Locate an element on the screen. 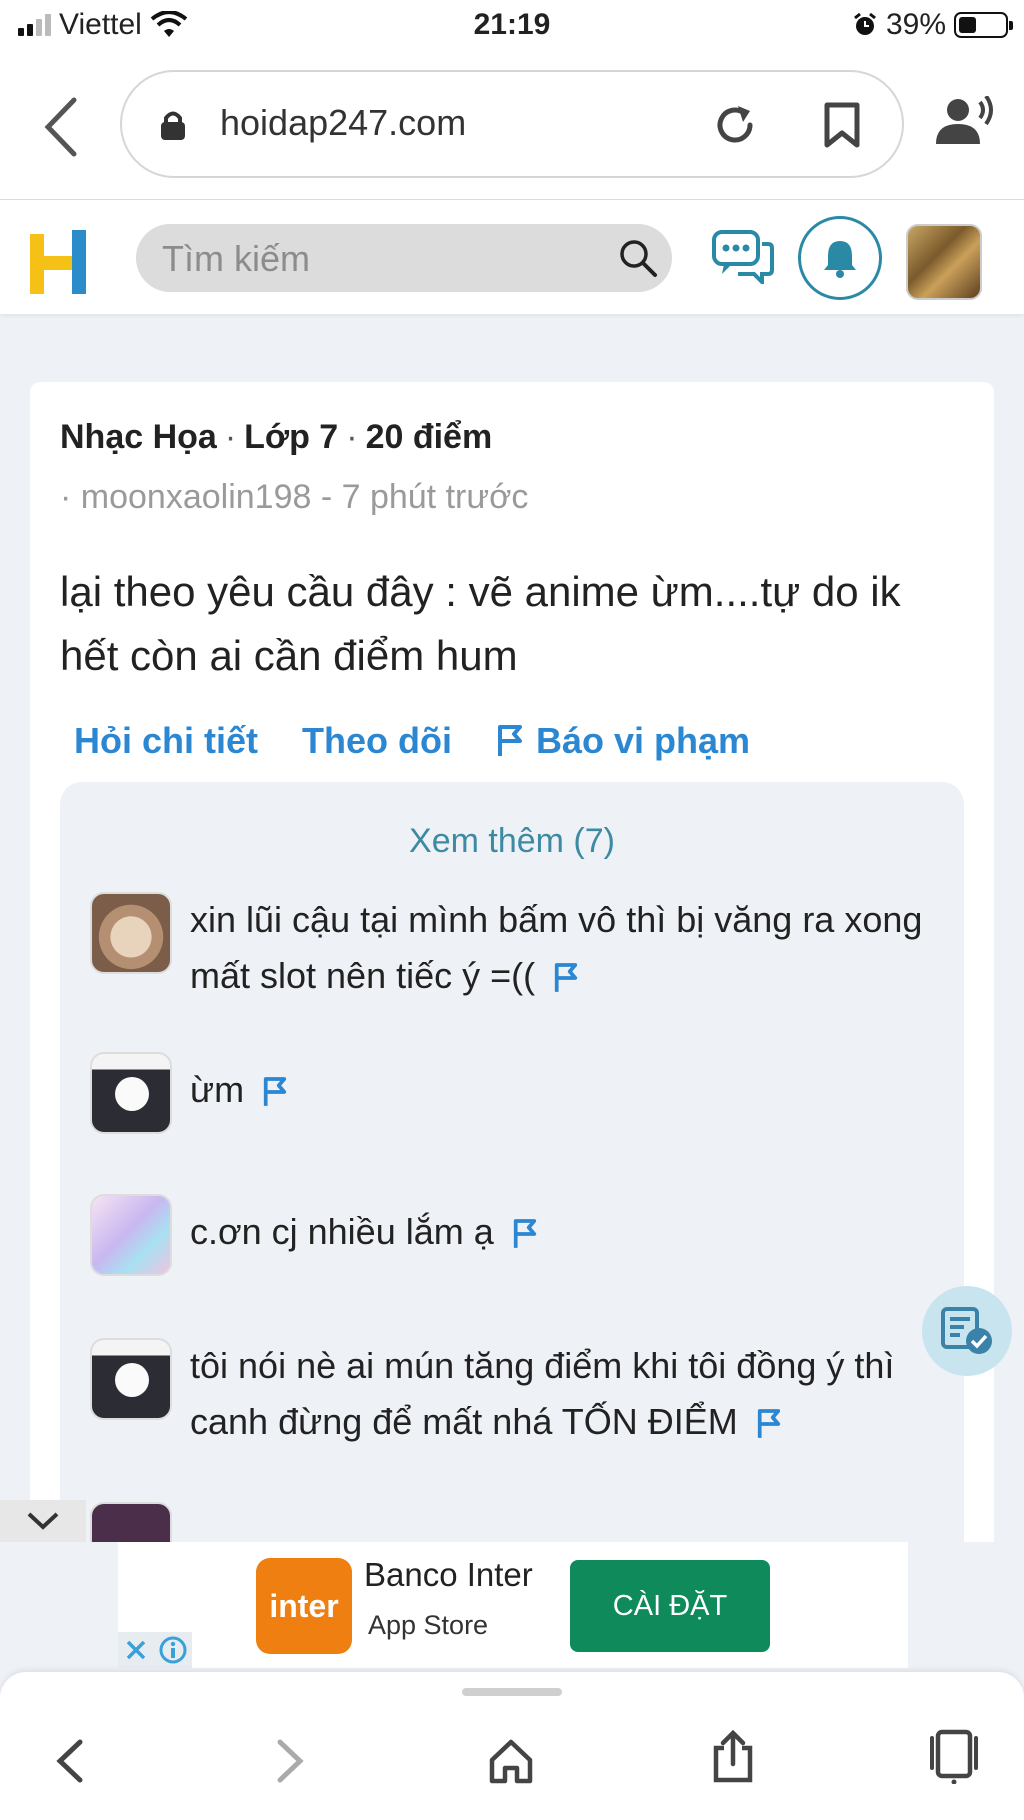 This screenshot has width=1024, height=1820. collapse-ad-button is located at coordinates (43, 1521).